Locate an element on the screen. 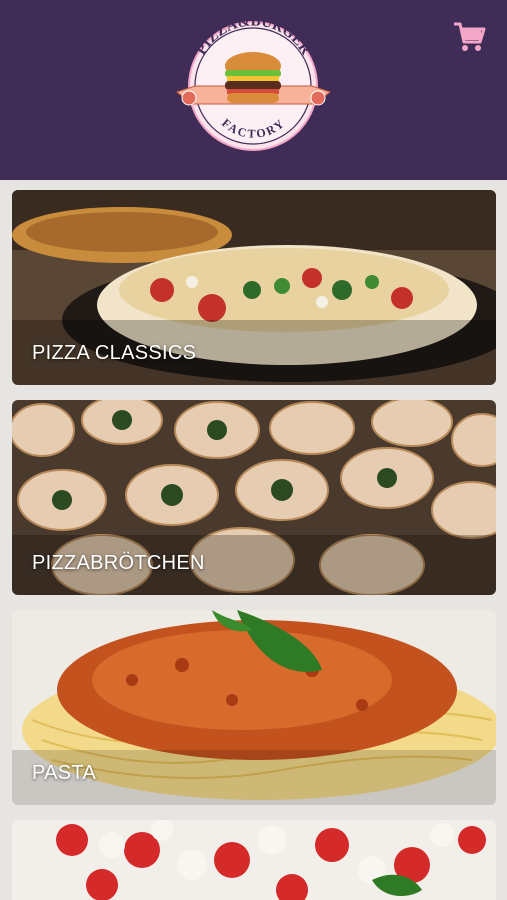 Image resolution: width=507 pixels, height=900 pixels. caprese-image is located at coordinates (254, 860).